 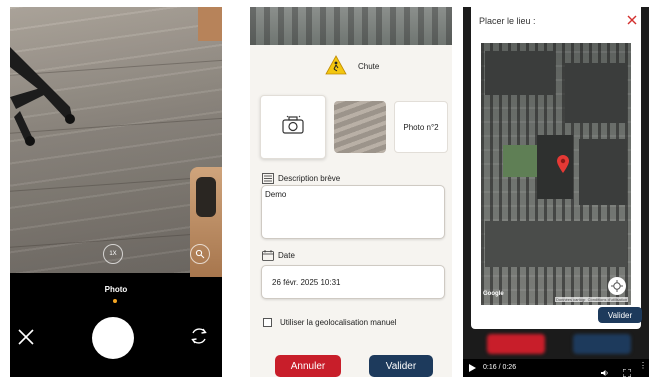 I want to click on incident-type-label: Chute, so click(x=369, y=66).